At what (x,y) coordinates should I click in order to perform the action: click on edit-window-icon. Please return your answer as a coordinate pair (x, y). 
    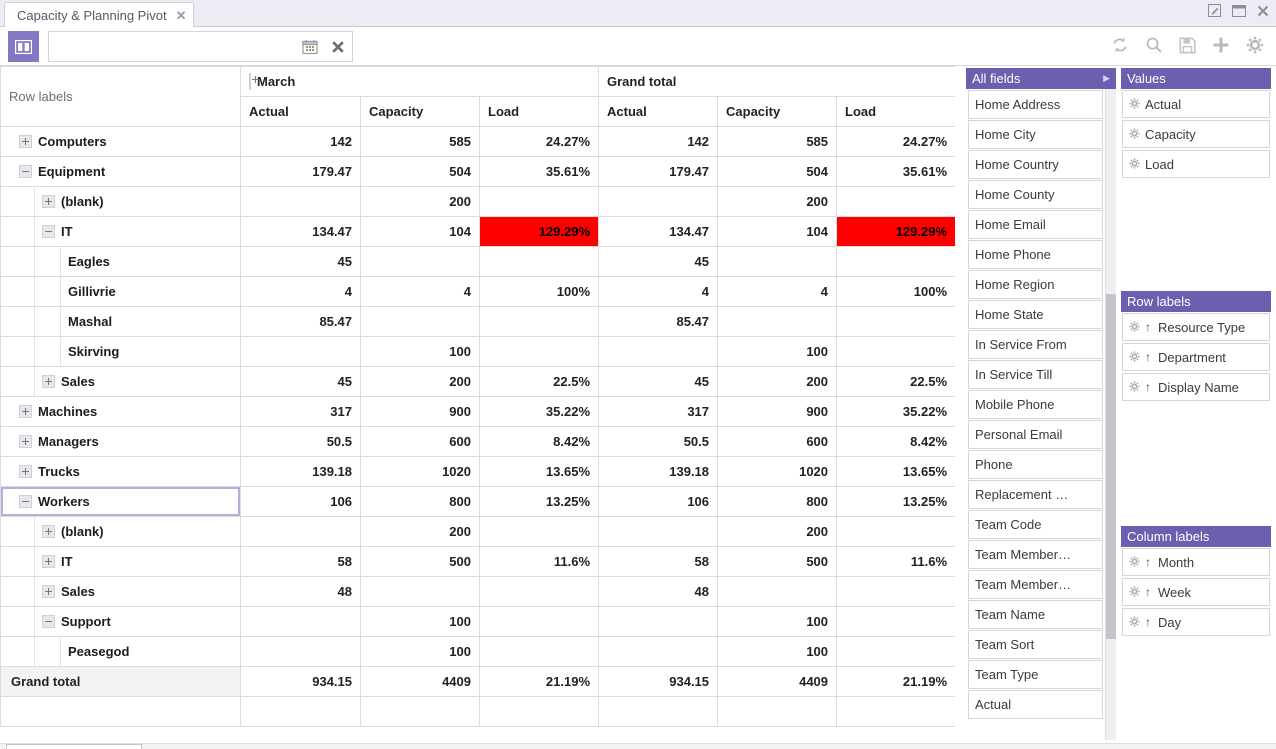
    Looking at the image, I should click on (1214, 10).